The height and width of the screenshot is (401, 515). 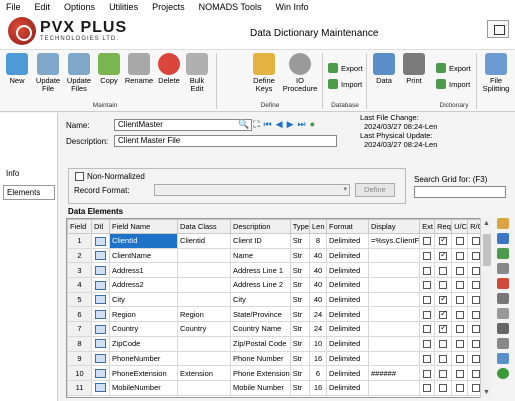 I want to click on scroll-up-icon: ▲, so click(x=486, y=223).